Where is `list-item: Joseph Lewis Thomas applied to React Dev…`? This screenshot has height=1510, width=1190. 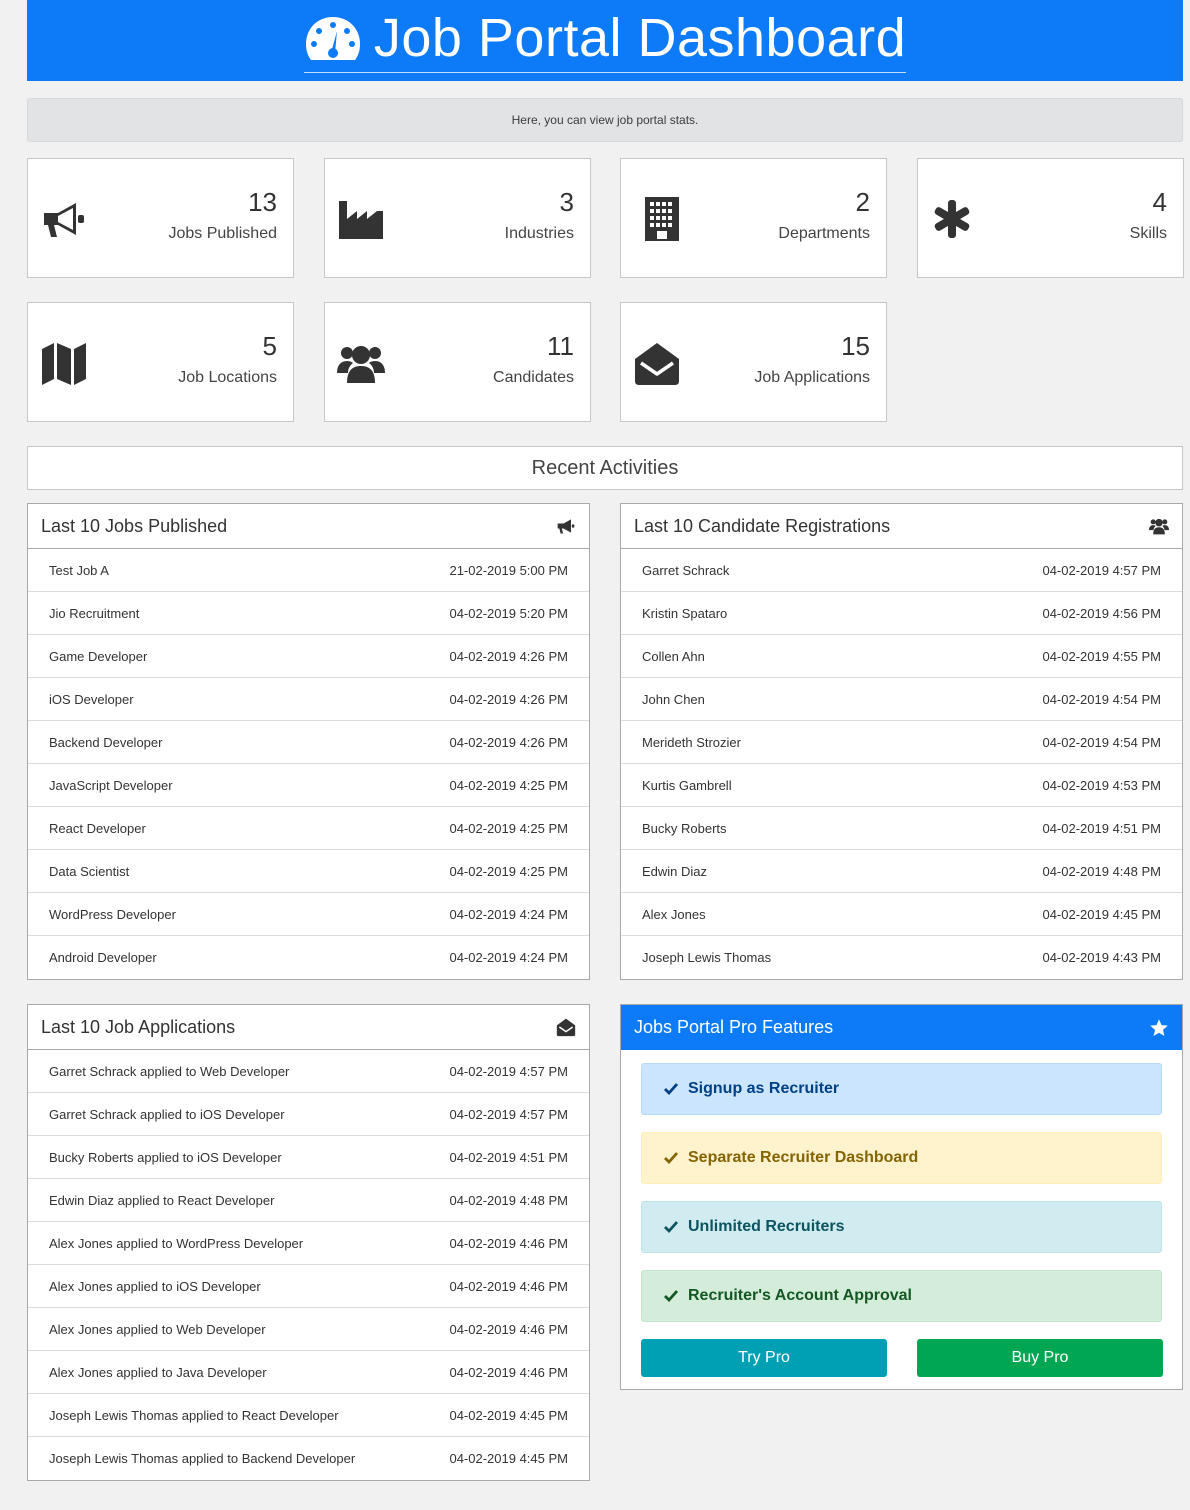 list-item: Joseph Lewis Thomas applied to React Dev… is located at coordinates (308, 1415).